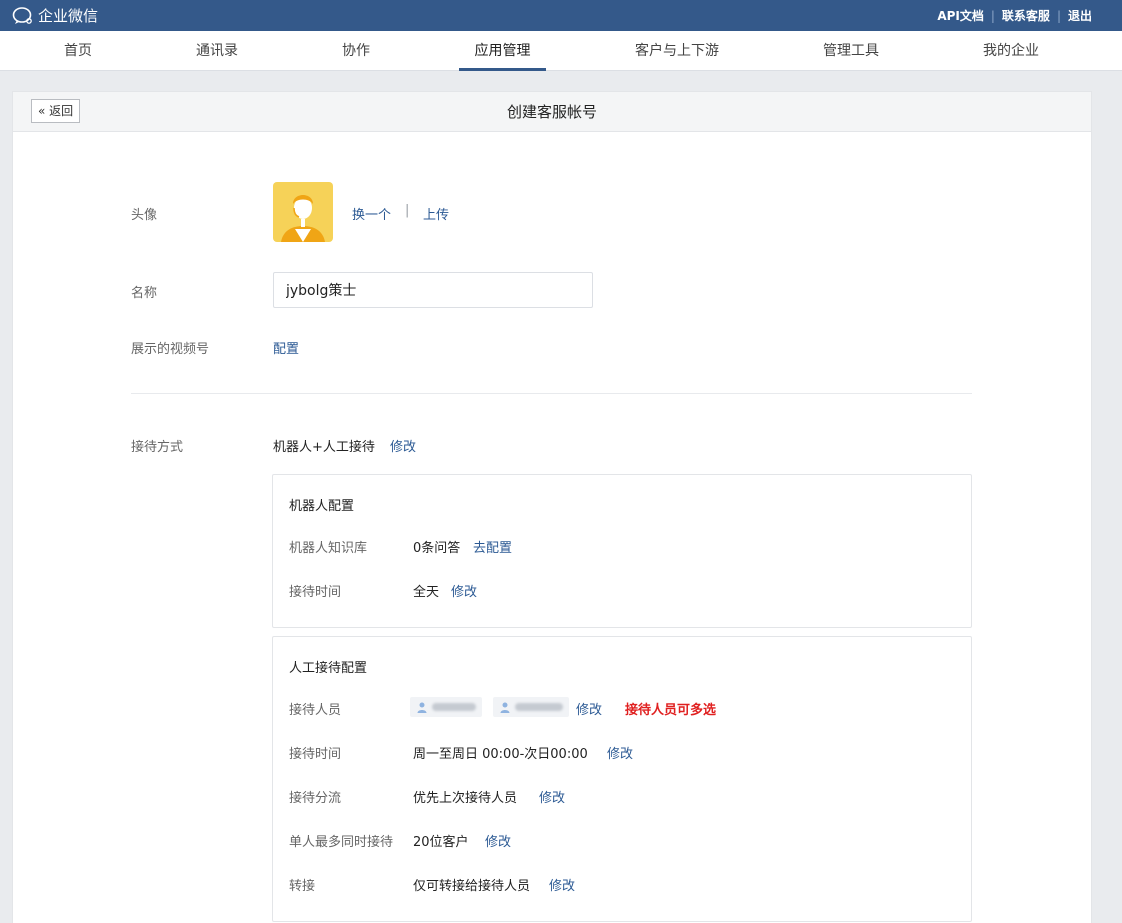  I want to click on staff-label: 接待人员, so click(315, 710).